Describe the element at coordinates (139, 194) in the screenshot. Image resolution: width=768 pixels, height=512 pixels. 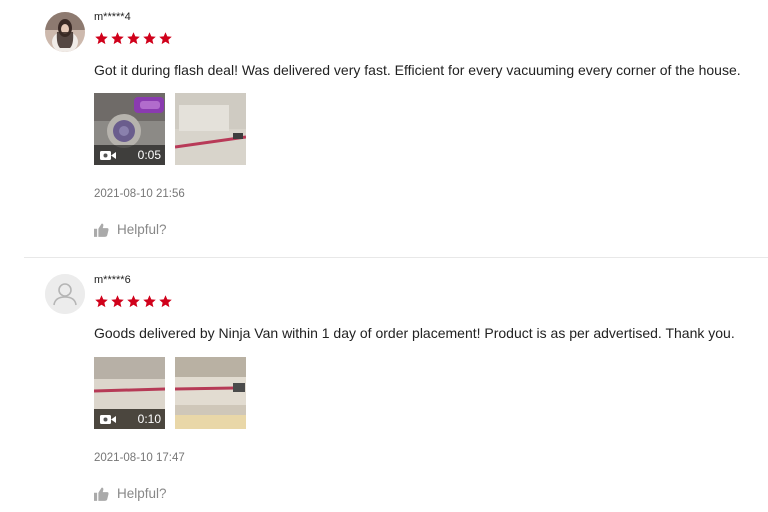
I see `review-timestamp: 2021-08-10 21:56` at that location.